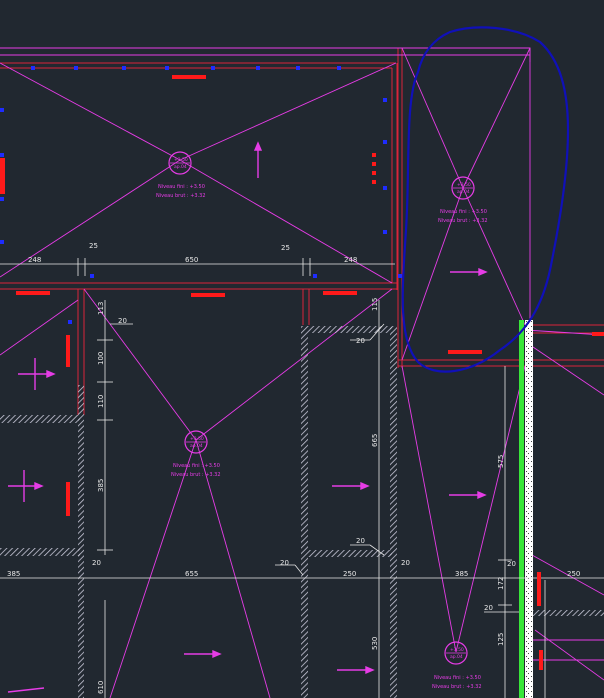  Describe the element at coordinates (457, 678) in the screenshot. I see `level-d-line1: Niveau fini : +3.50` at that location.